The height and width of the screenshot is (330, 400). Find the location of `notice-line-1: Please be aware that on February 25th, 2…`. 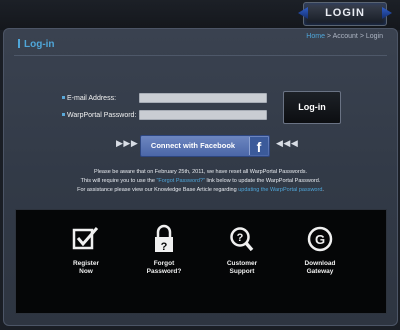

notice-line-1: Please be aware that on February 25th, 2… is located at coordinates (200, 172).